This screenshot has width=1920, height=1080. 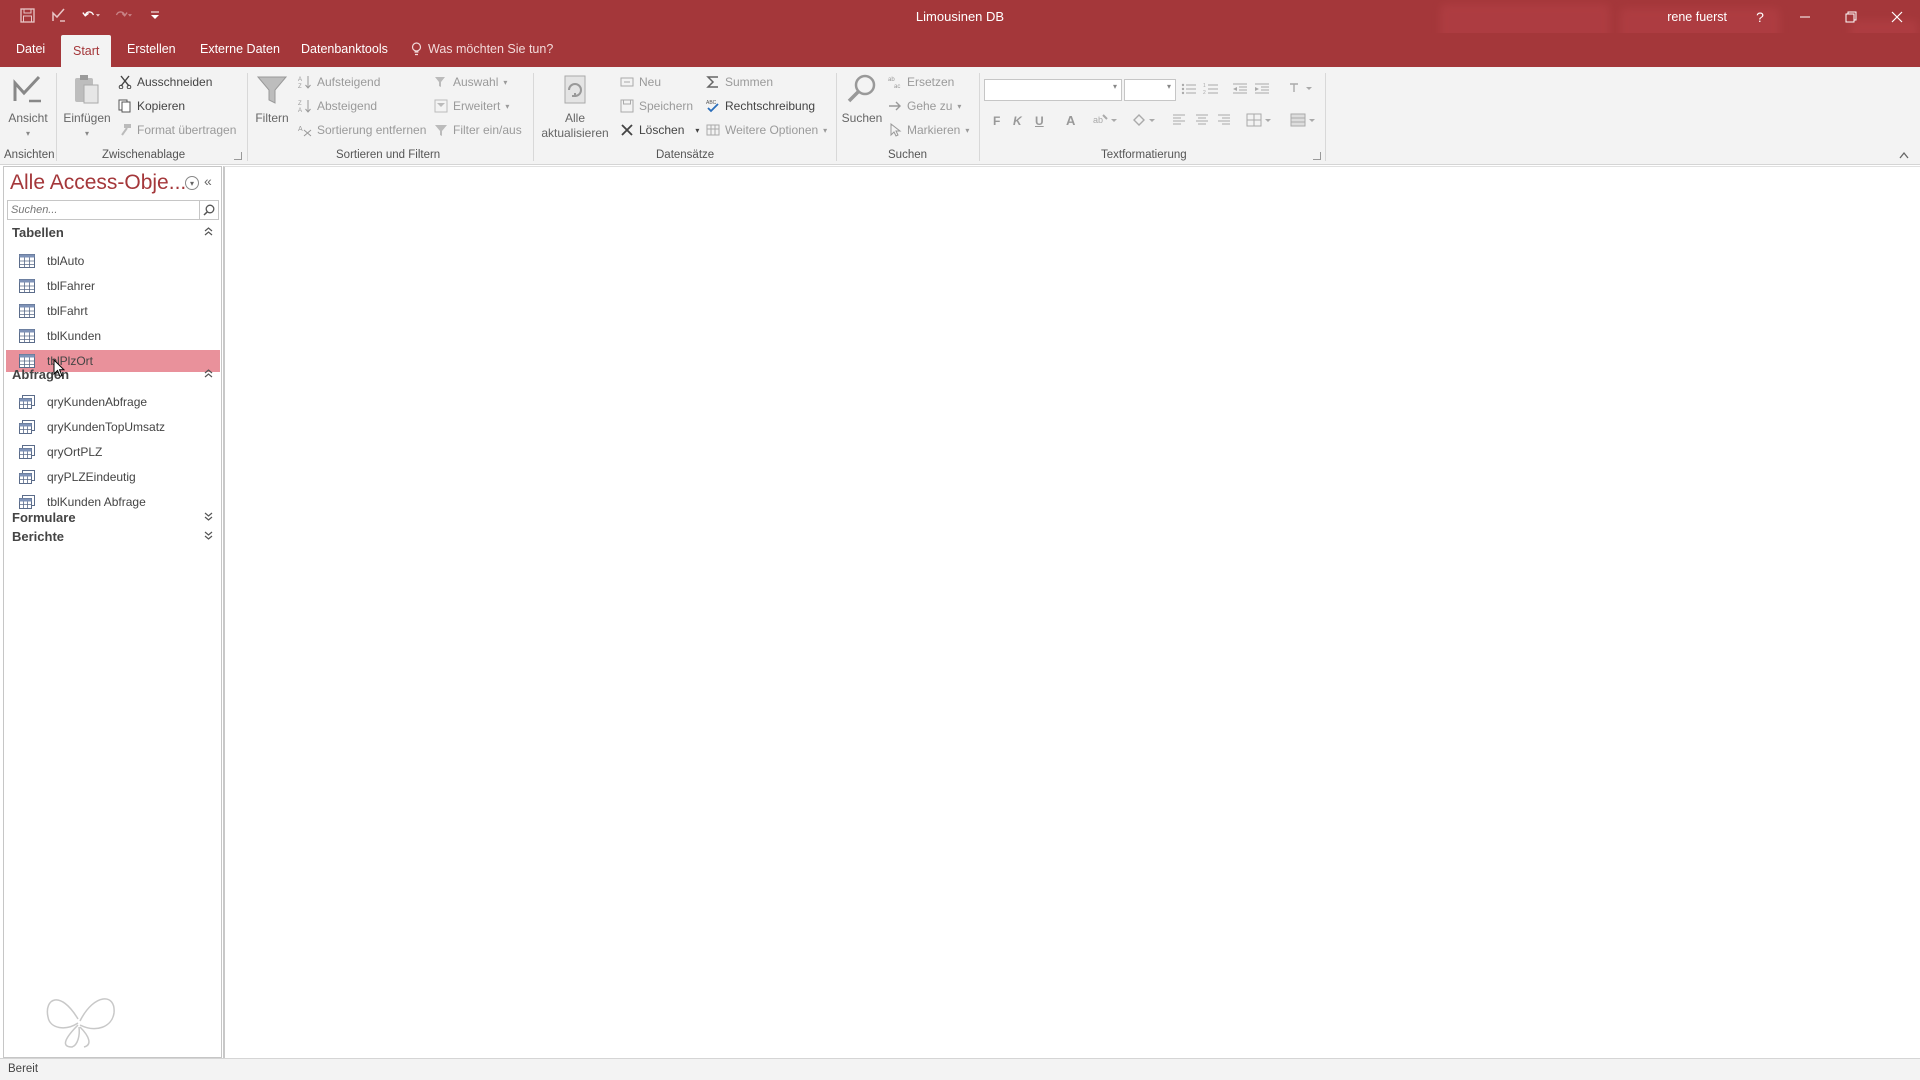 I want to click on selection-filter-button: Auswahl ▾, so click(x=470, y=82).